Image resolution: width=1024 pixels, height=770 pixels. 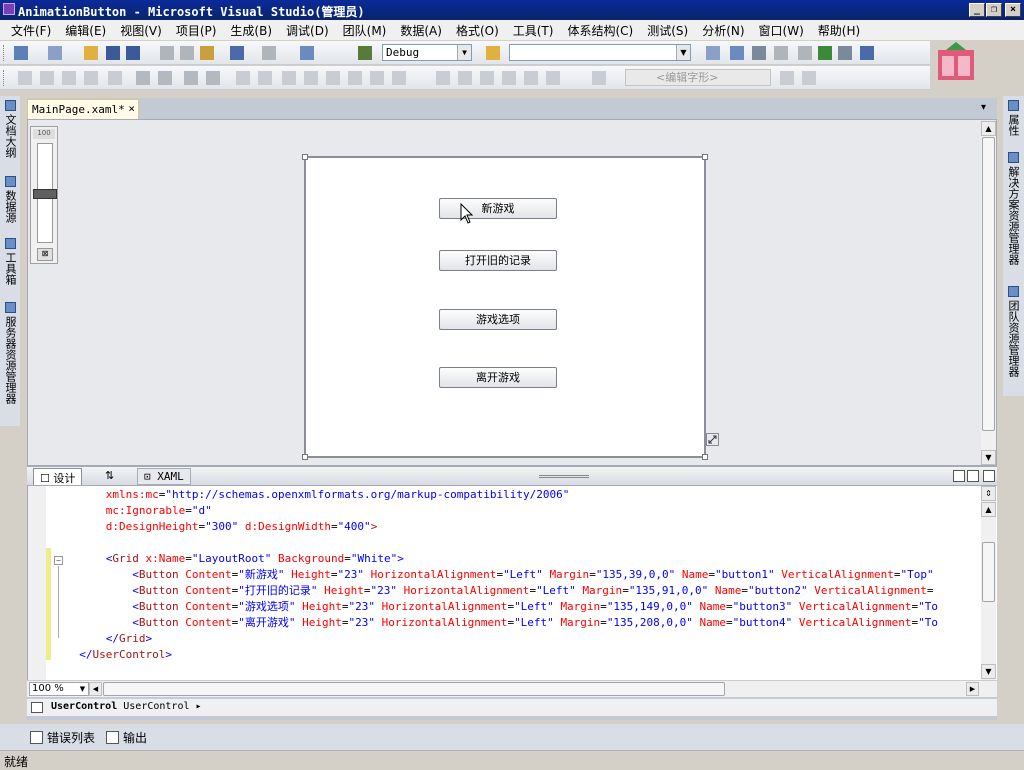 I want to click on center-horizontally-icon, so click(x=243, y=78).